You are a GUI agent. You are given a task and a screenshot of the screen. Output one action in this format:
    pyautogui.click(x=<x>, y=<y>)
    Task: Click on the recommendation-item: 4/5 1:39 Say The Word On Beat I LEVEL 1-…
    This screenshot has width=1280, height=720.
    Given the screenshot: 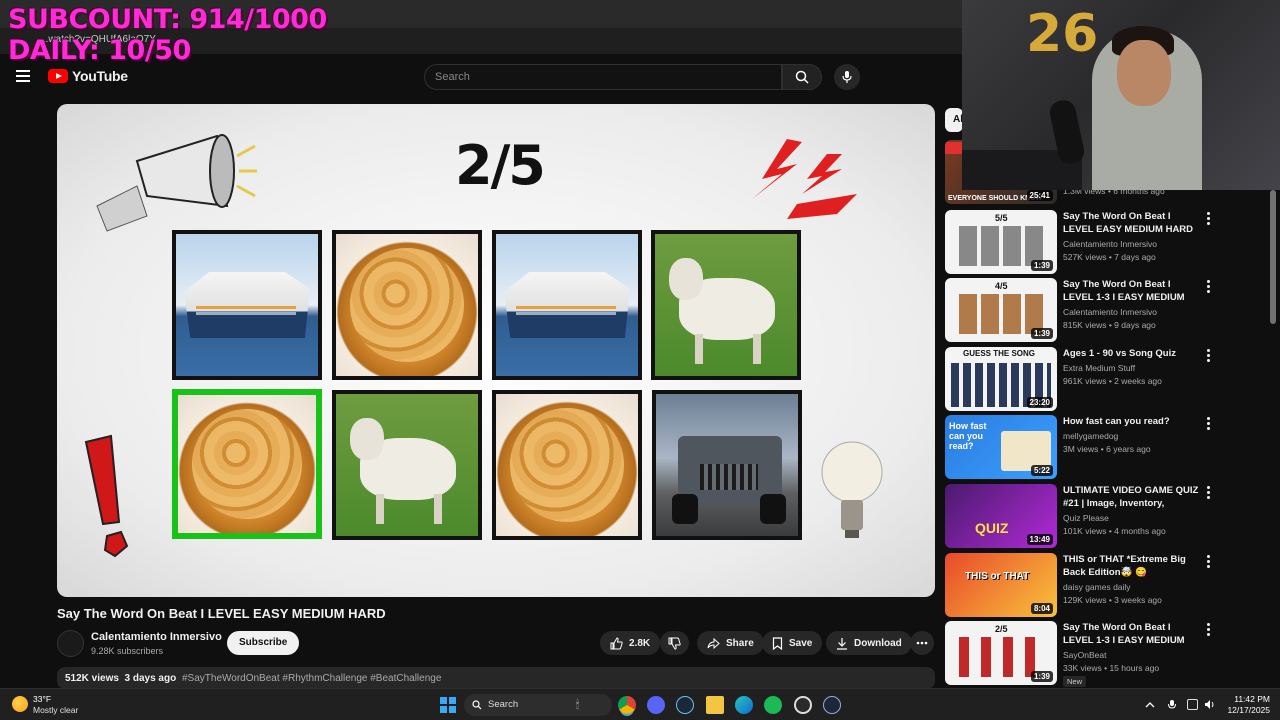 What is the action you would take?
    pyautogui.click(x=1105, y=310)
    